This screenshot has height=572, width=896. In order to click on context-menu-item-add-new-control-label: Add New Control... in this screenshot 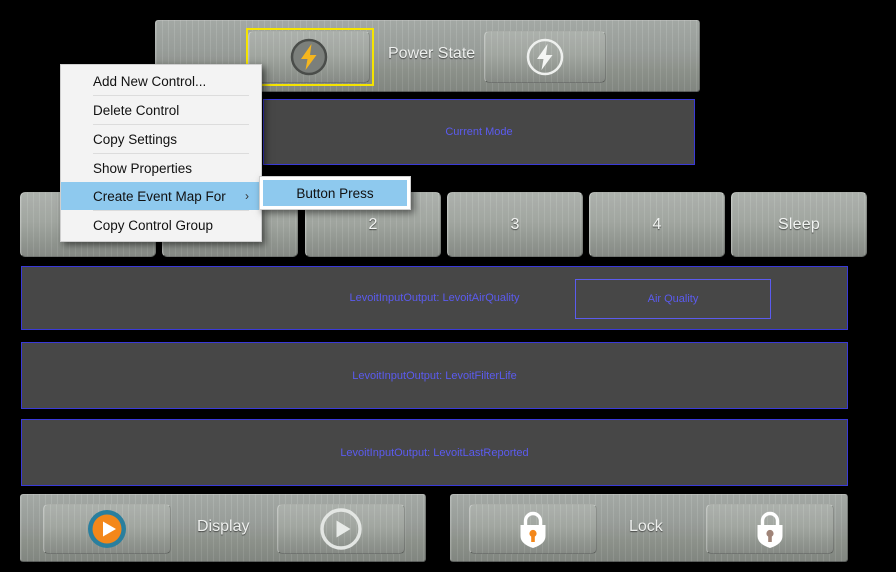, I will do `click(150, 81)`.